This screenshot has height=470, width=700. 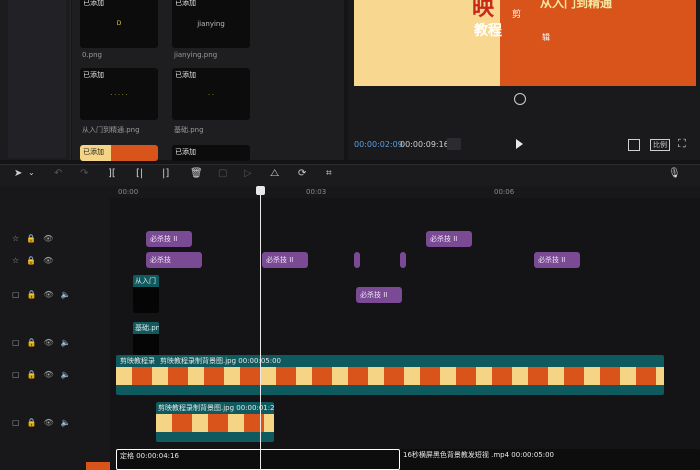 What do you see at coordinates (260, 190) in the screenshot?
I see `playhead-handle` at bounding box center [260, 190].